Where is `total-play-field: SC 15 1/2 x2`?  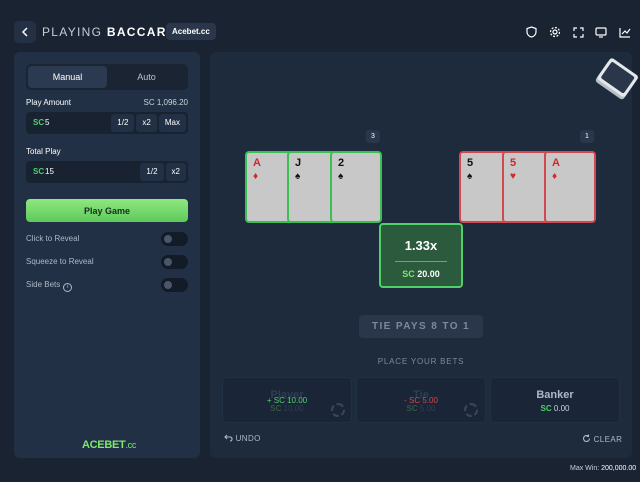 total-play-field: SC 15 1/2 x2 is located at coordinates (107, 172).